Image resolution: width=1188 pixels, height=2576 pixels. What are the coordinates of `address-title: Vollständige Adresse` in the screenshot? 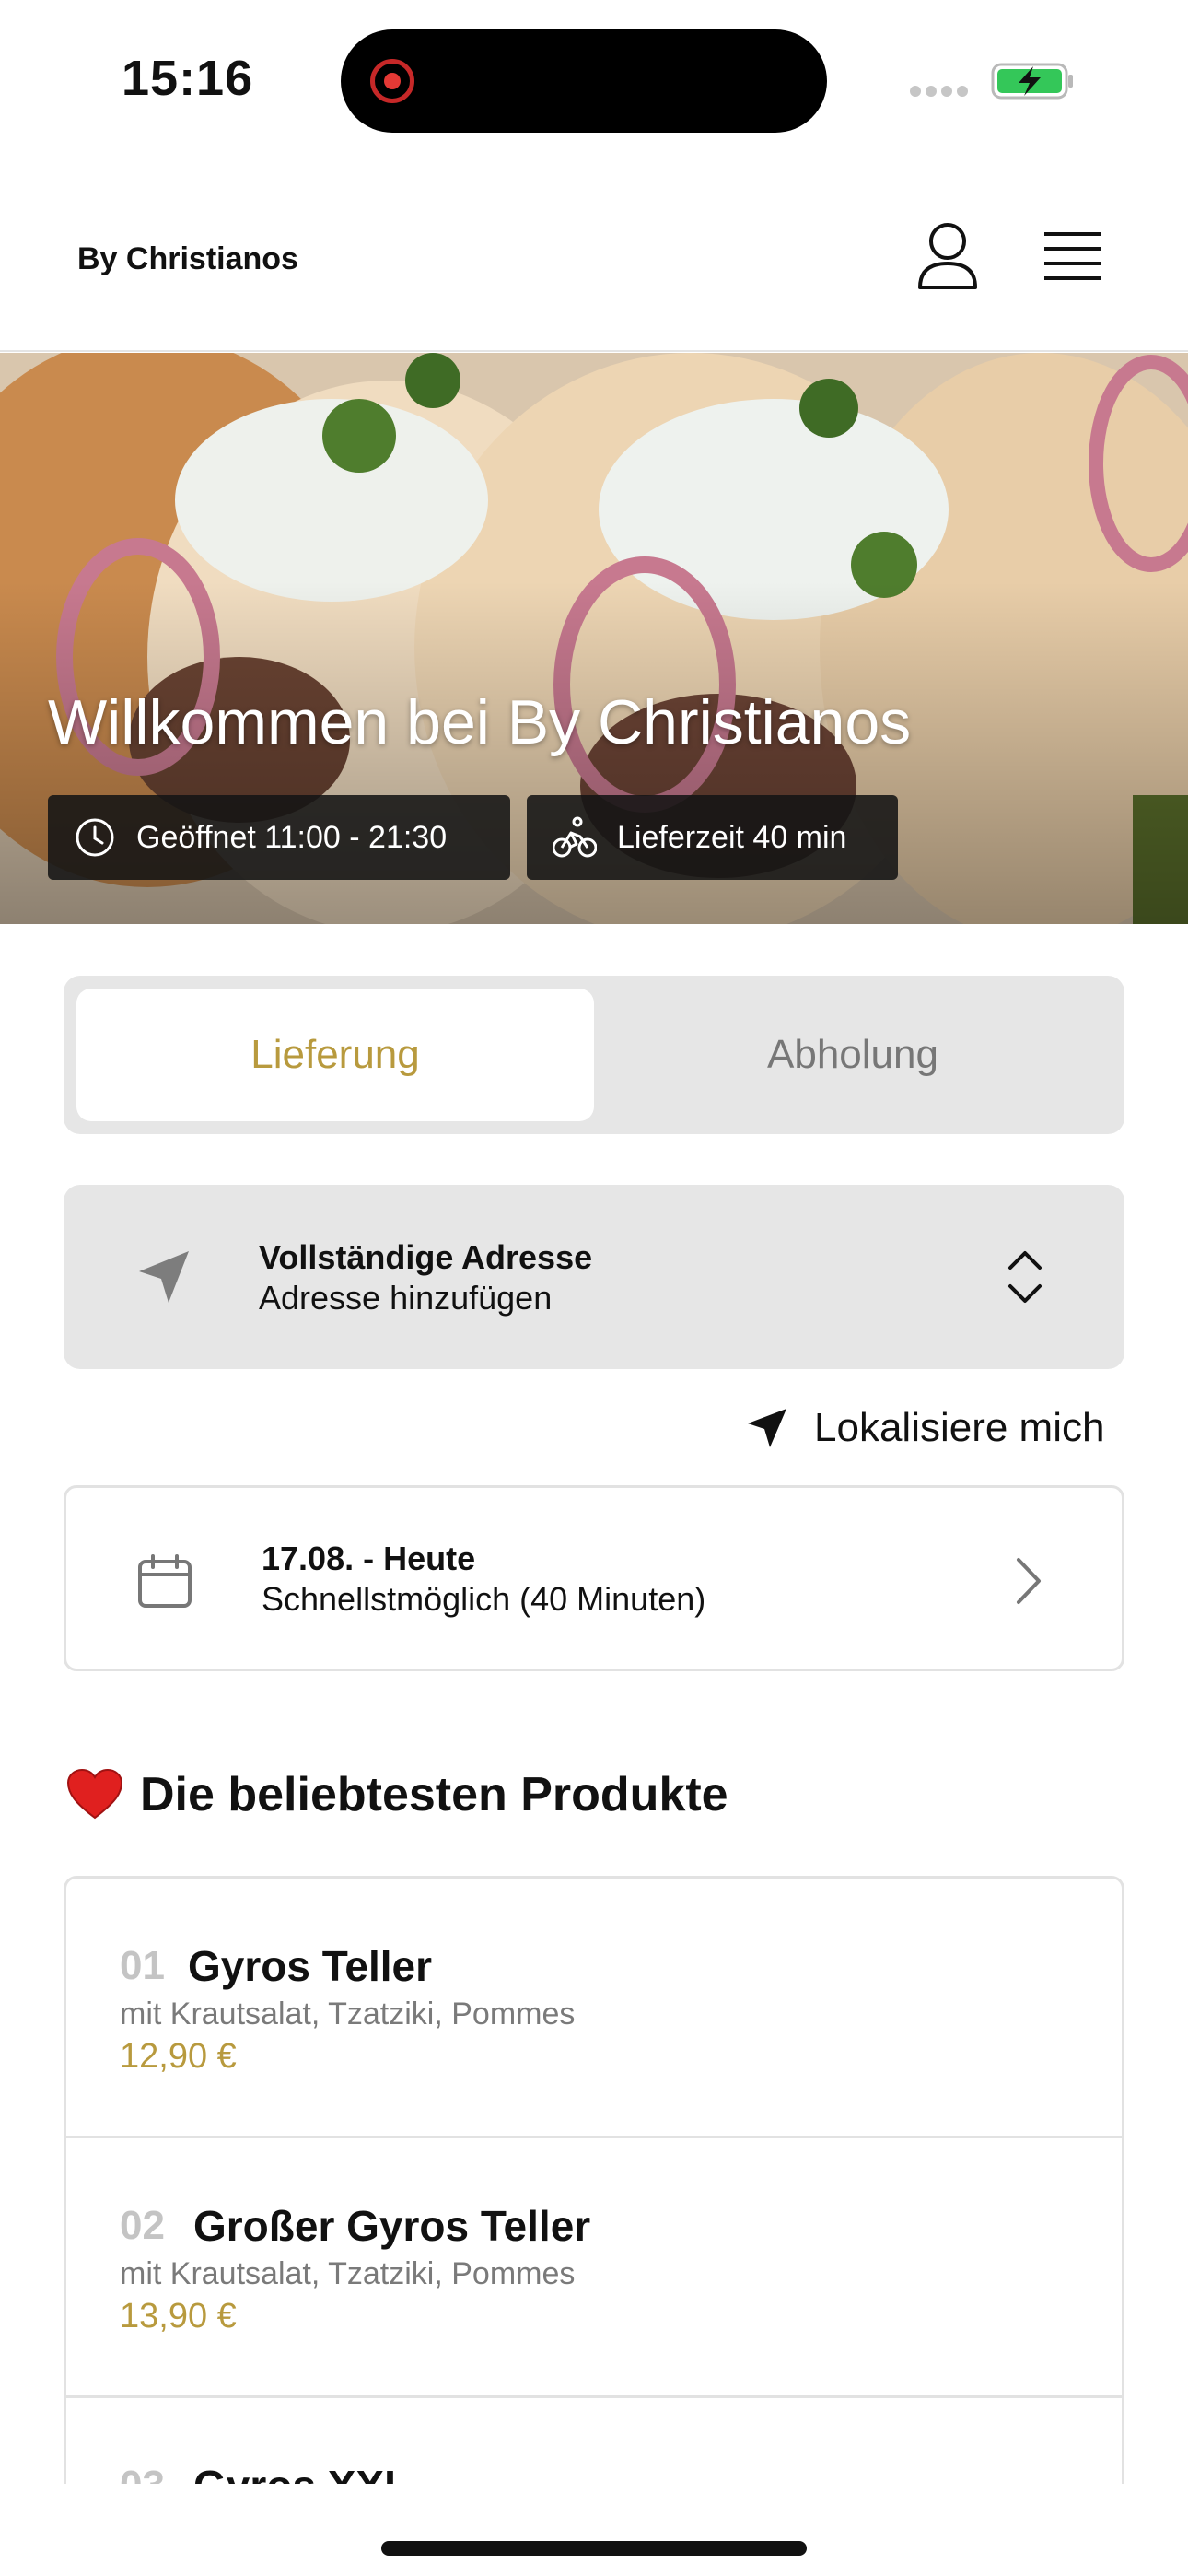 It's located at (426, 1257).